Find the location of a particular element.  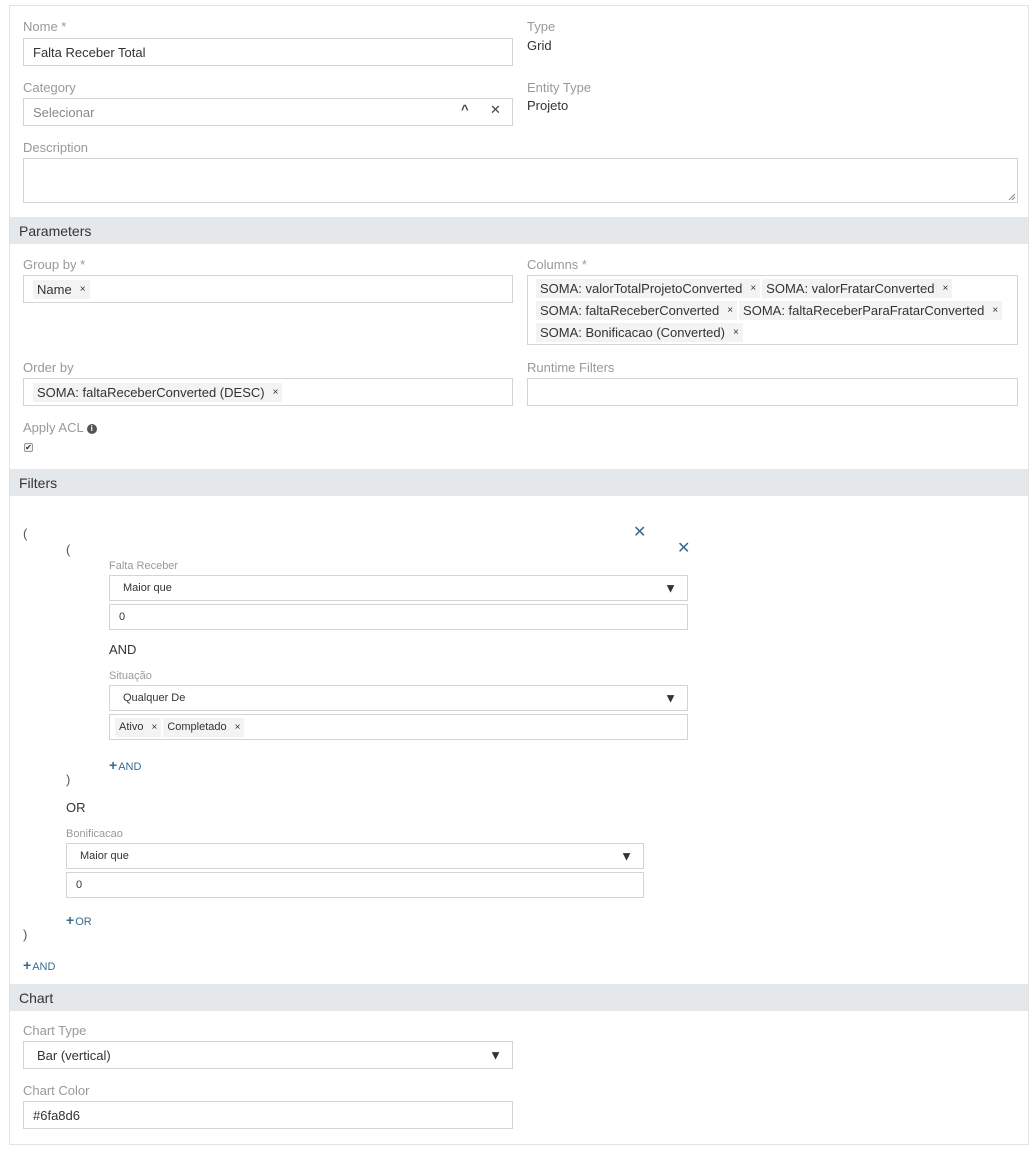

add-and-outer-label: AND is located at coordinates (44, 967).